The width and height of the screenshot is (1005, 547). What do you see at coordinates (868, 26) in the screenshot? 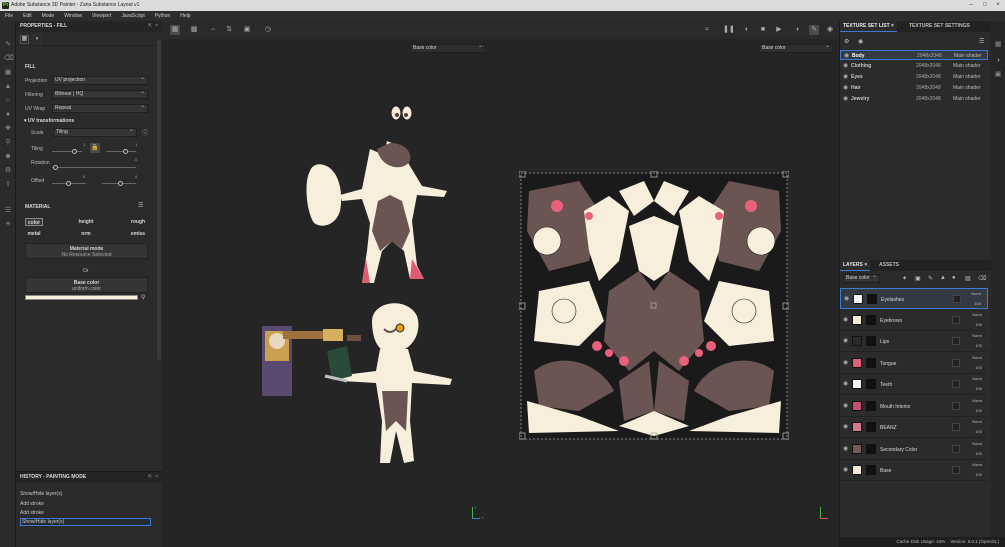
I see `tab-texture-set-list: TEXTURE SET LIST ×` at bounding box center [868, 26].